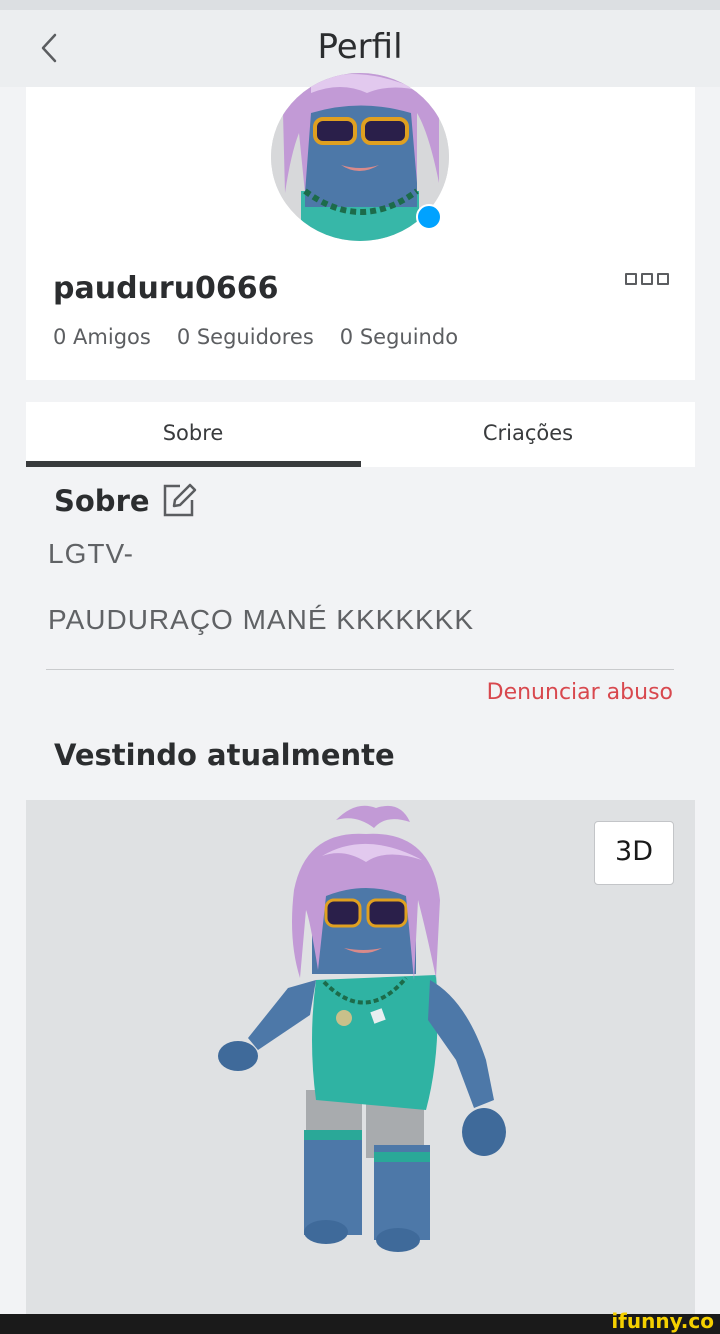  I want to click on about-text-line-2: PAUDURAÇO MANÉ KKKKKKK, so click(261, 619).